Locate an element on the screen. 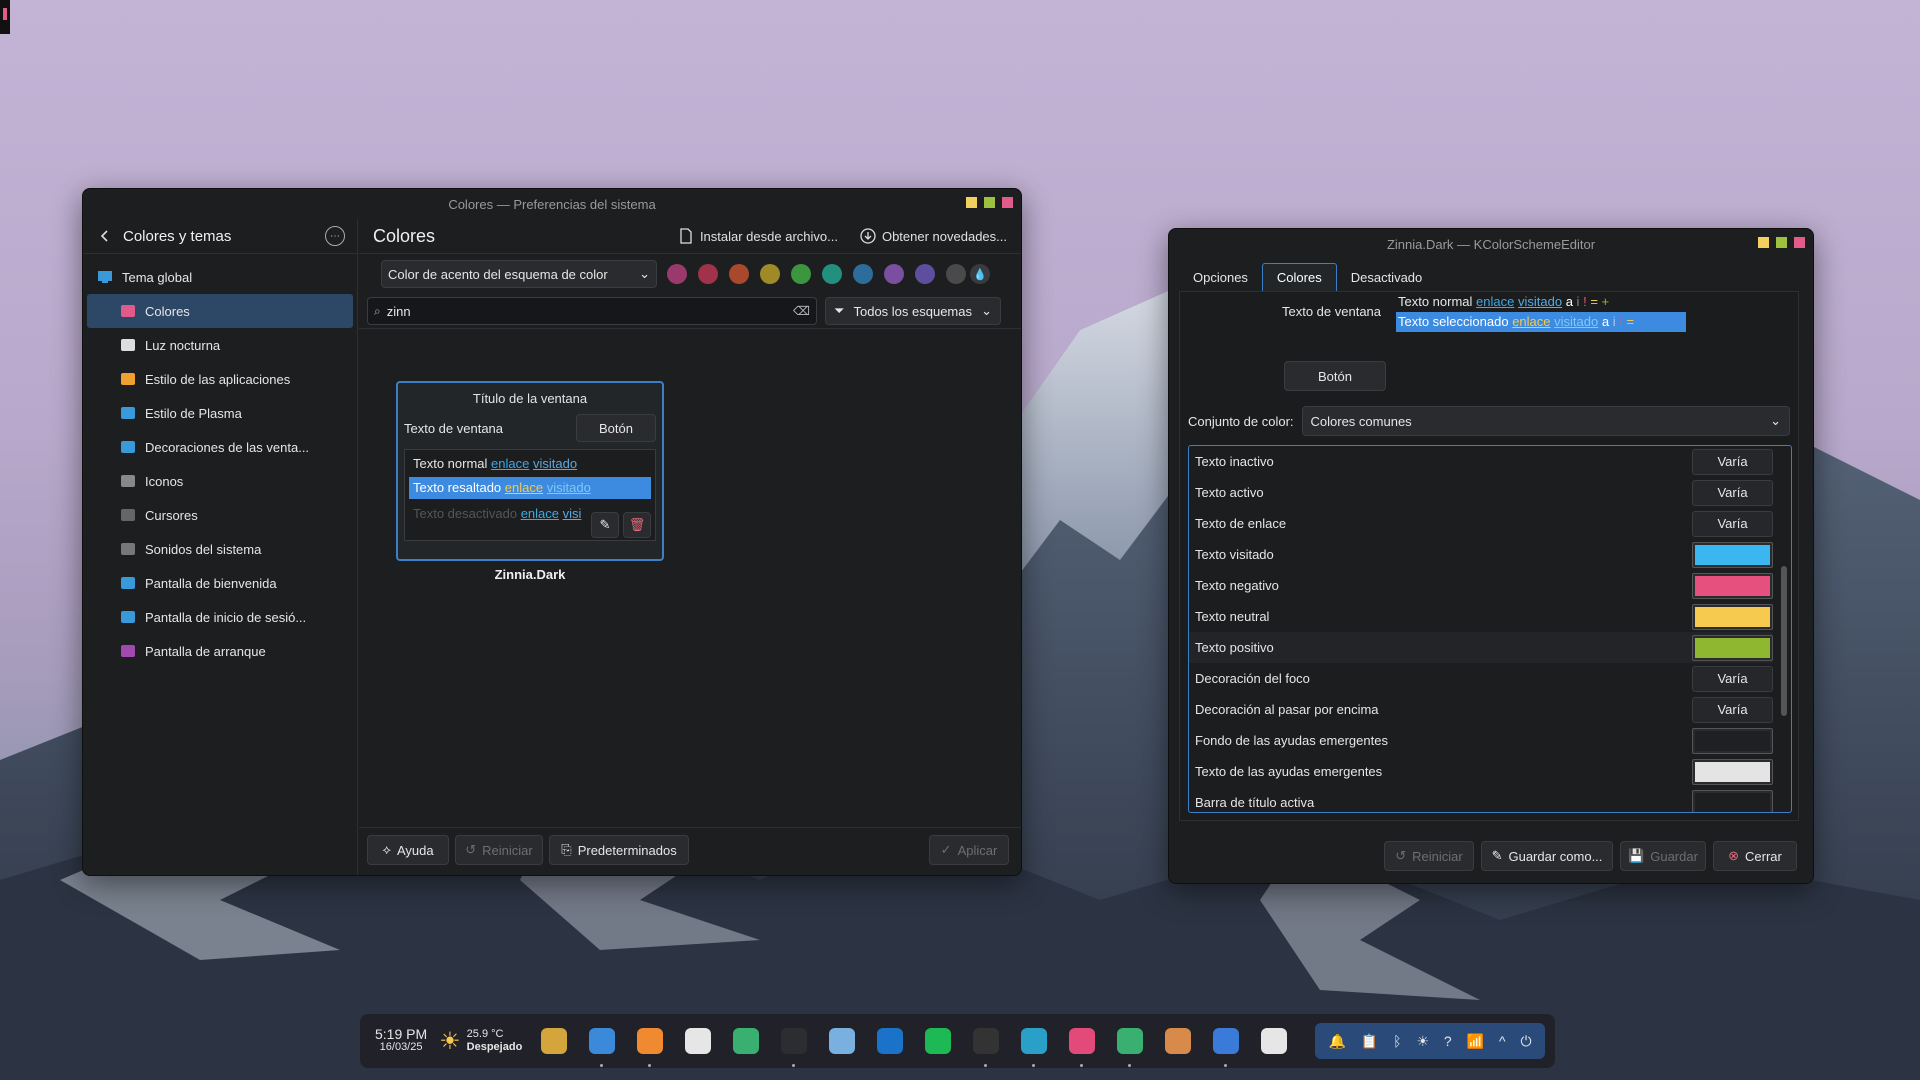 Image resolution: width=1920 pixels, height=1080 pixels. sidebar-item: Estilo de las aplicaciones is located at coordinates (220, 379).